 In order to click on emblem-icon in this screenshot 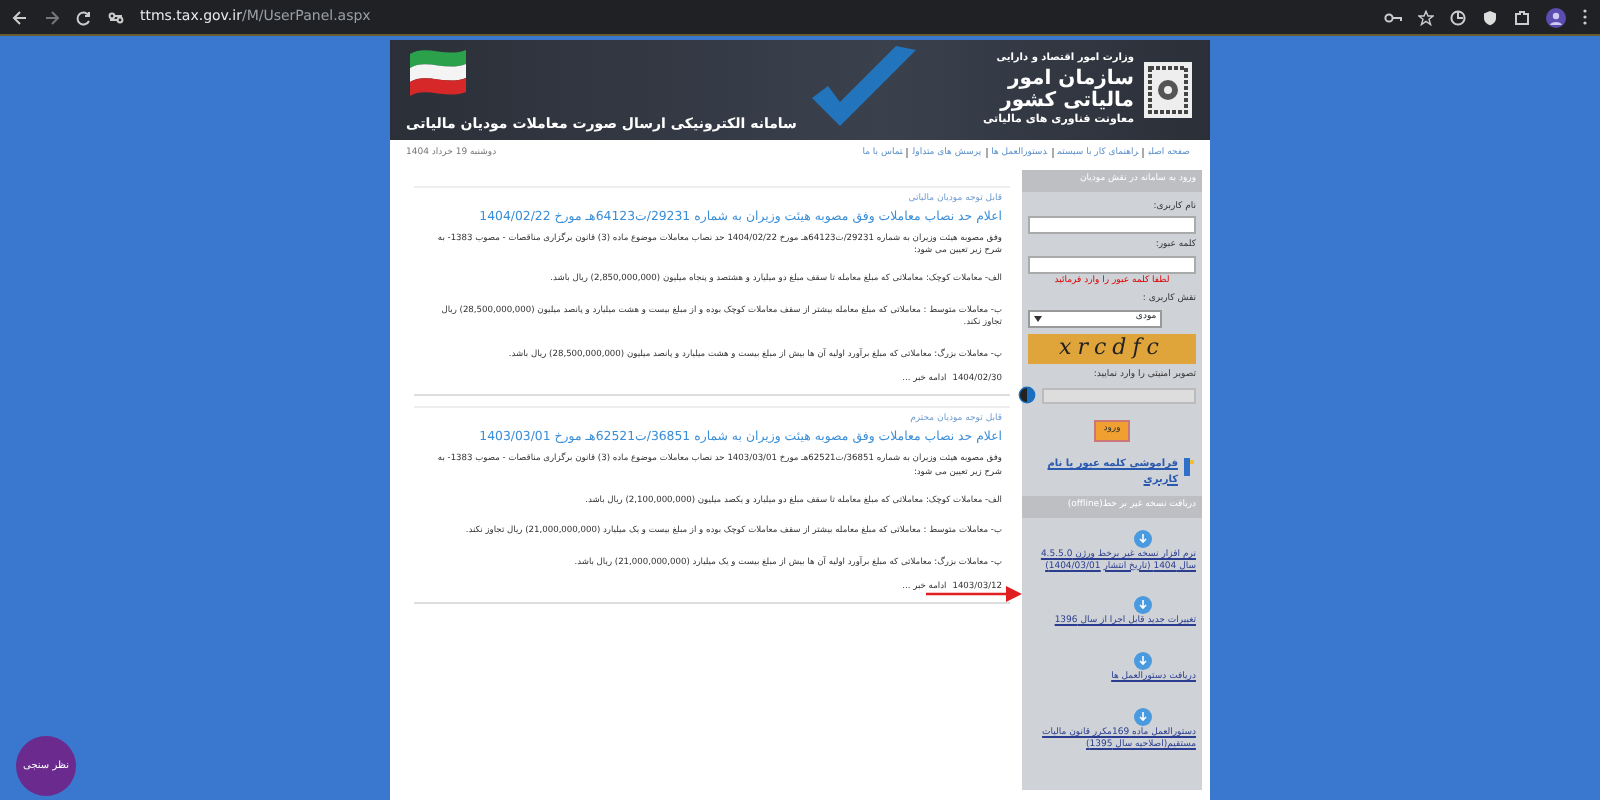, I will do `click(1168, 90)`.